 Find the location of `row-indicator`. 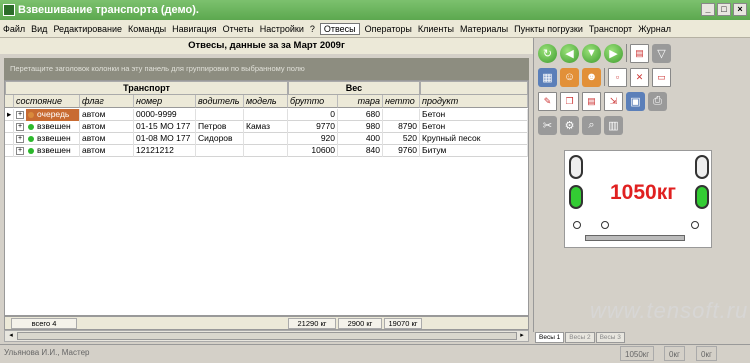

row-indicator is located at coordinates (9, 151).